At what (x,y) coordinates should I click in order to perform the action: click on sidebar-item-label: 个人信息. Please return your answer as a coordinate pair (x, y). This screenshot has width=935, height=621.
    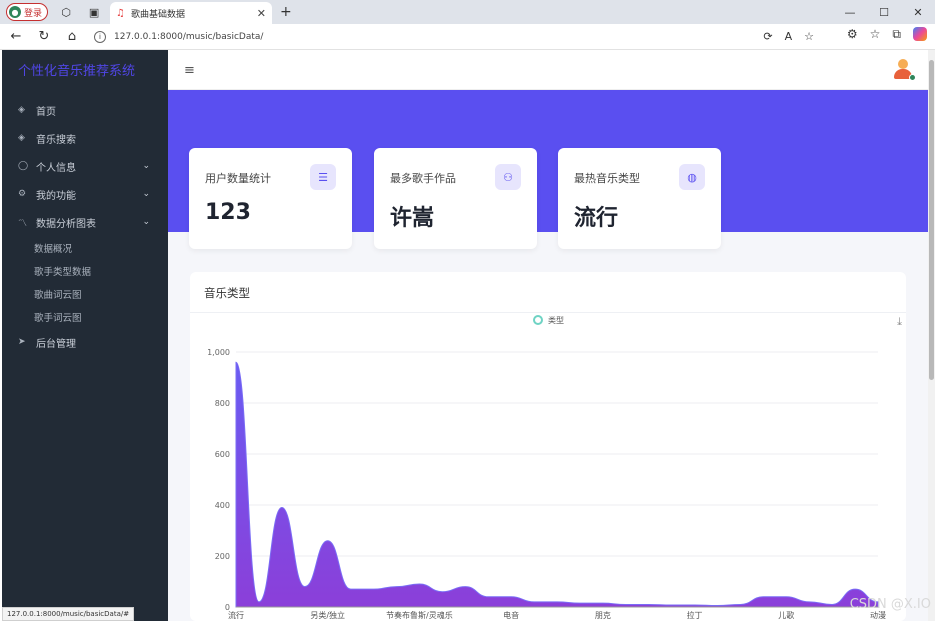
    Looking at the image, I should click on (56, 168).